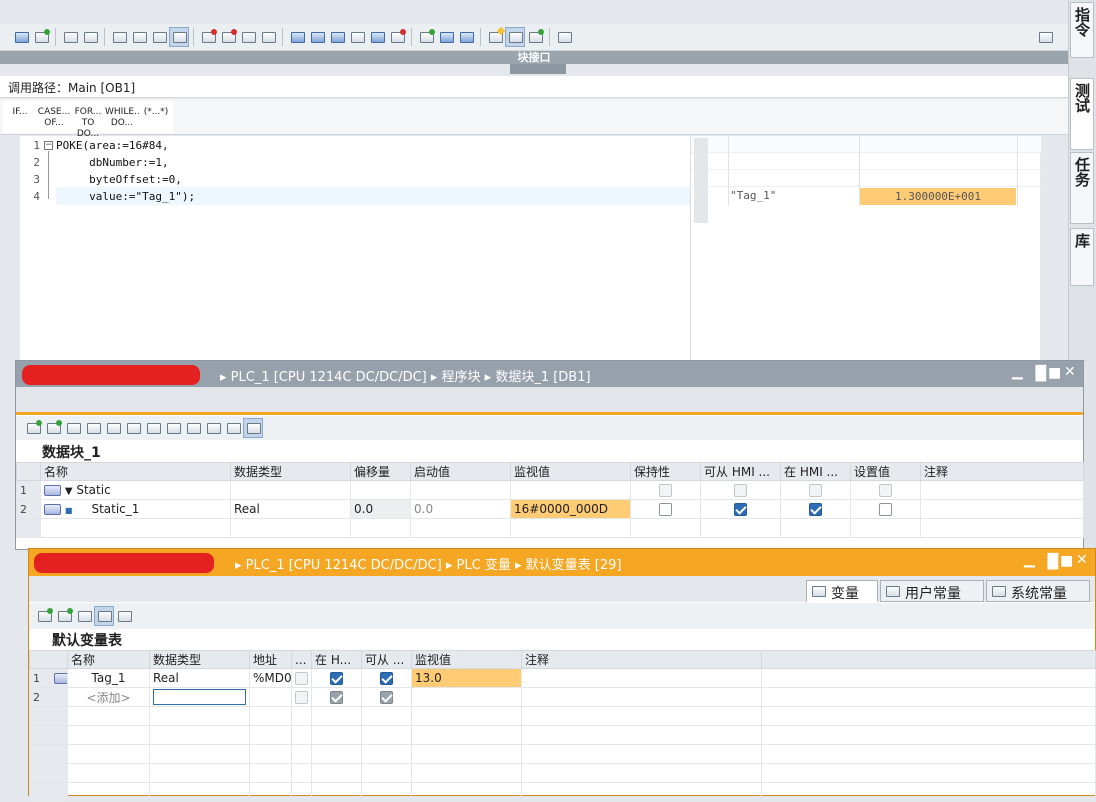 The width and height of the screenshot is (1096, 802). Describe the element at coordinates (842, 591) in the screenshot. I see `tab-tags: 变量` at that location.